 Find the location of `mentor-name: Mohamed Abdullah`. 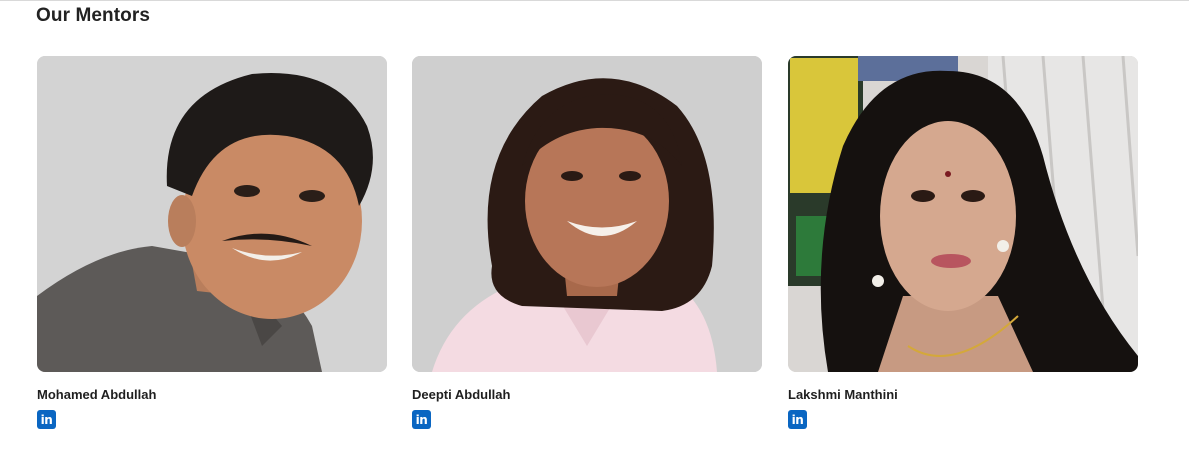

mentor-name: Mohamed Abdullah is located at coordinates (97, 394).